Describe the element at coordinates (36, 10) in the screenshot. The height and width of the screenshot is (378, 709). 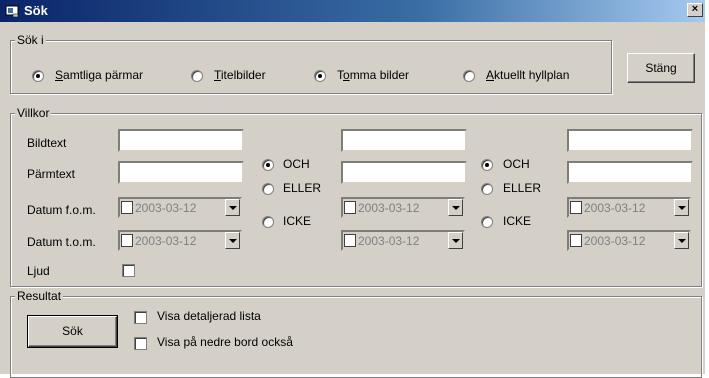
I see `window-title: Sök` at that location.